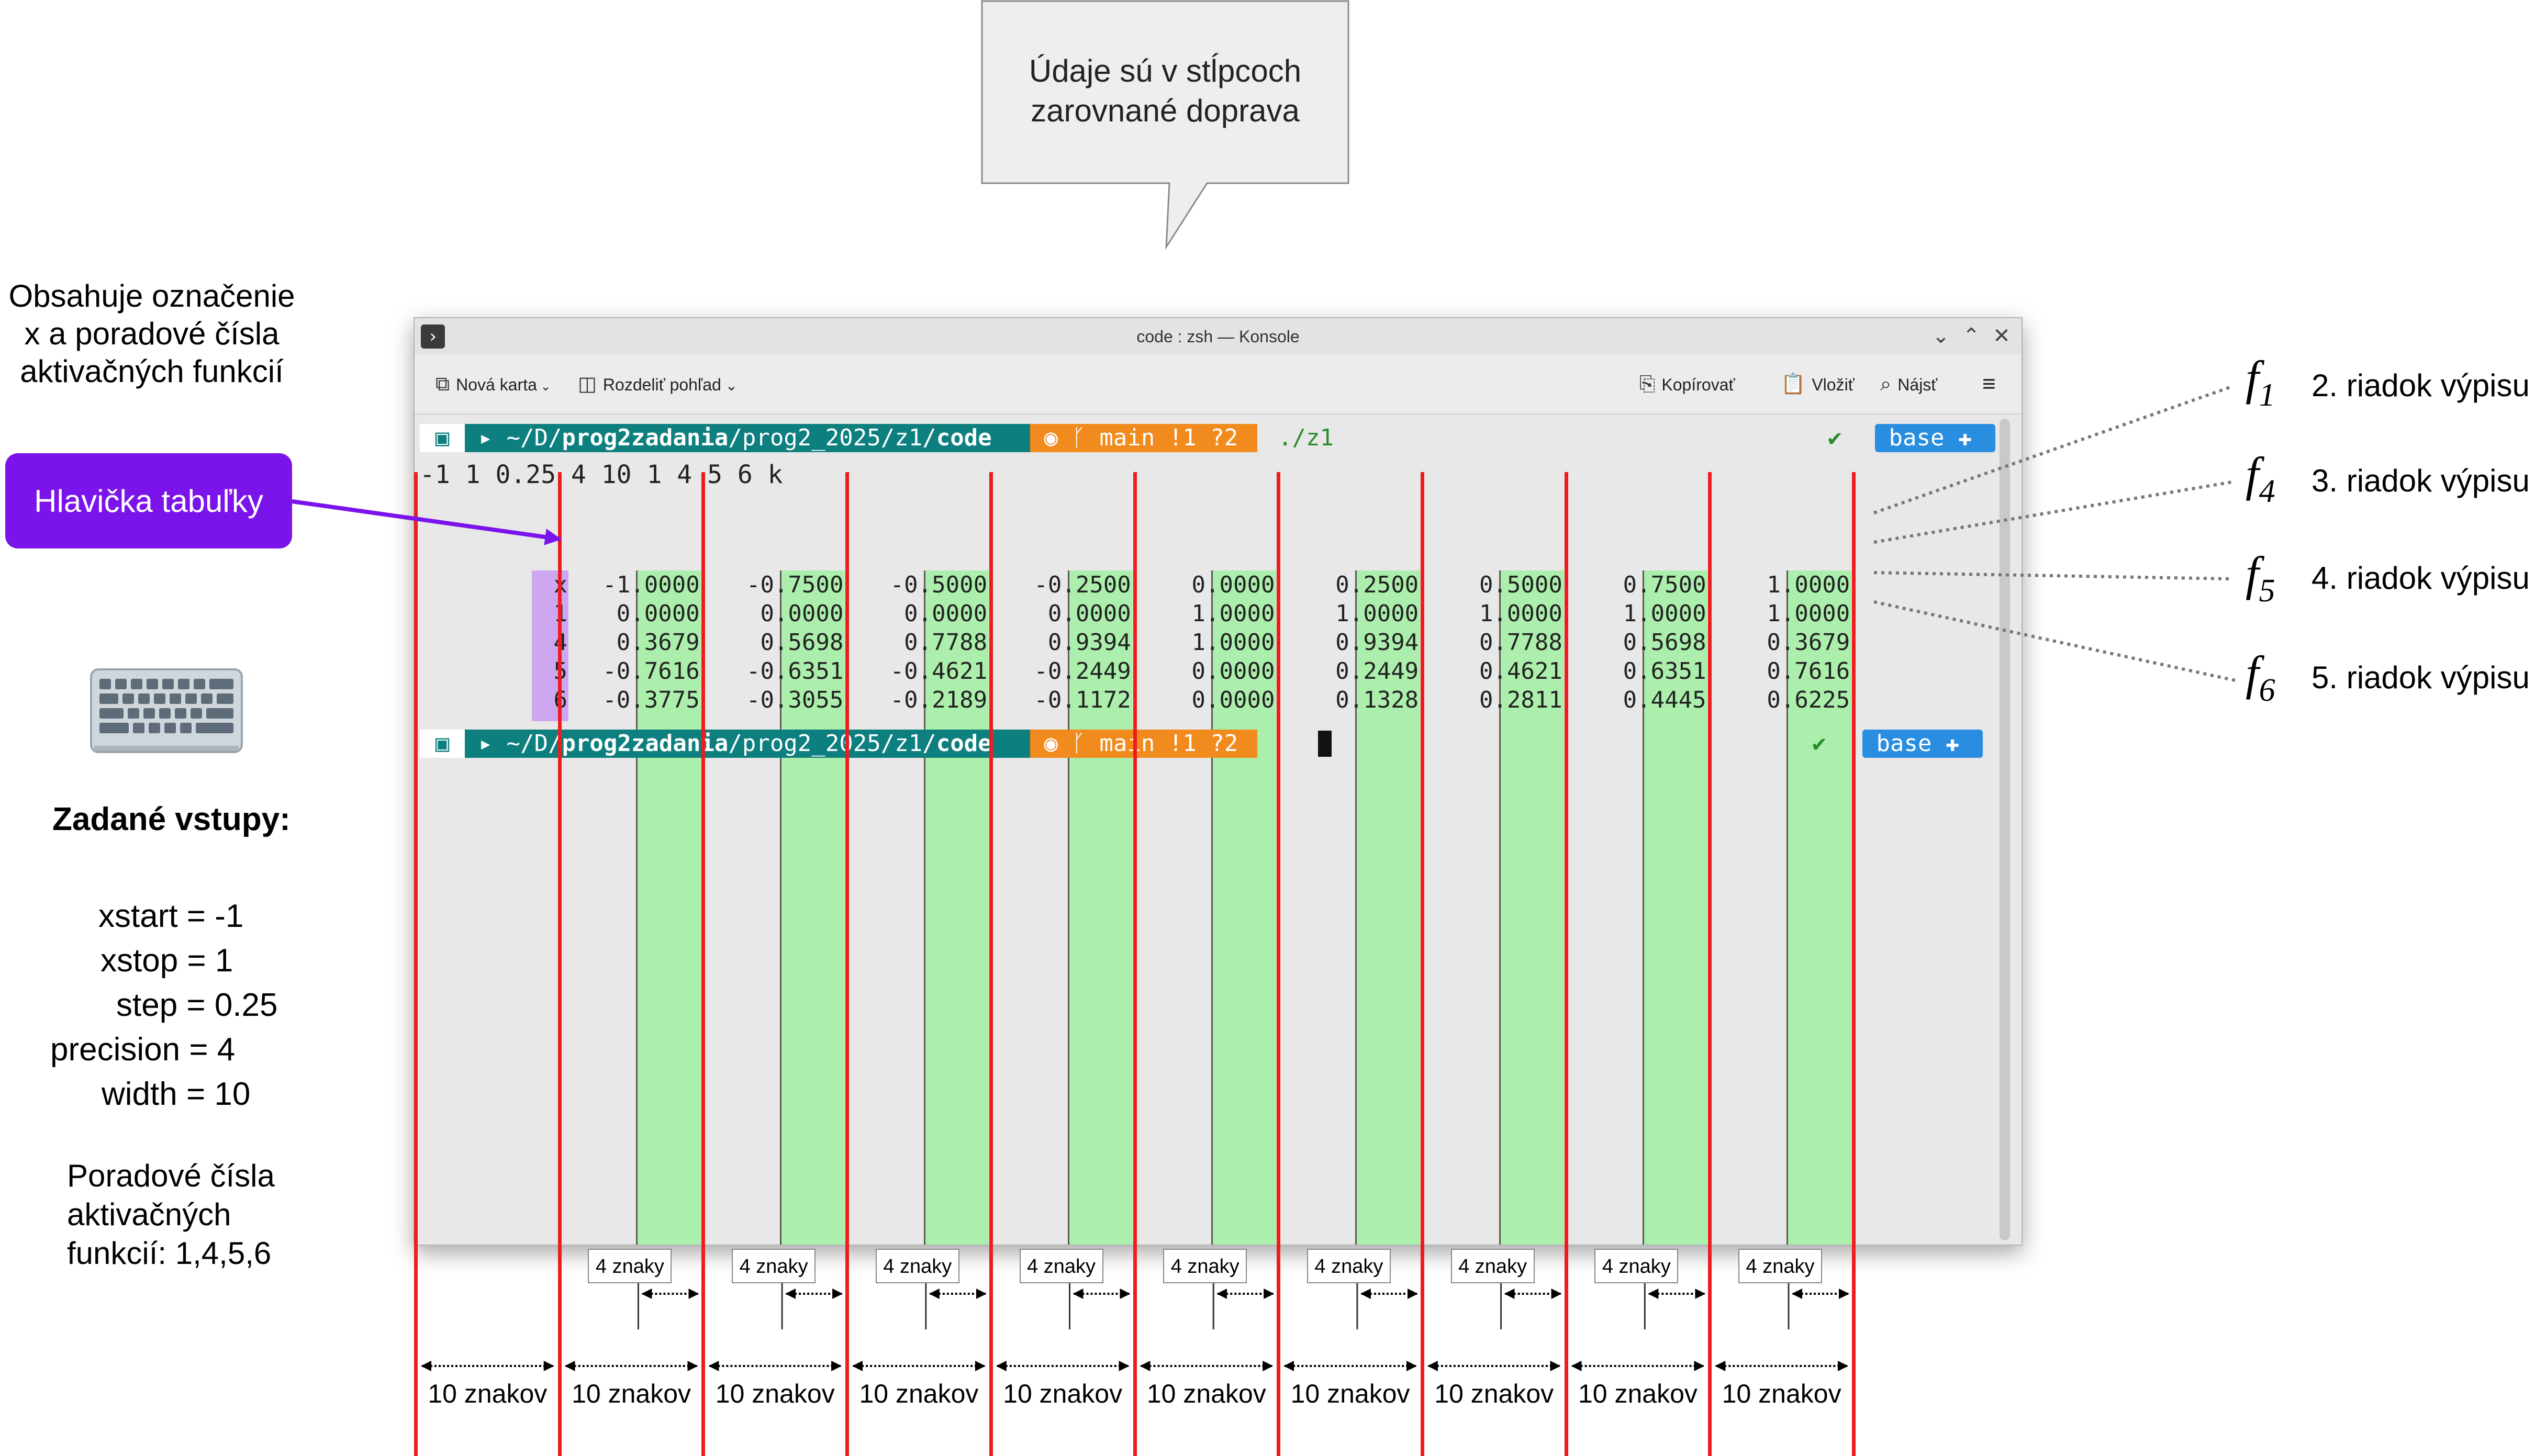 This screenshot has height=1456, width=2546. What do you see at coordinates (2005, 829) in the screenshot?
I see `scrollbar` at bounding box center [2005, 829].